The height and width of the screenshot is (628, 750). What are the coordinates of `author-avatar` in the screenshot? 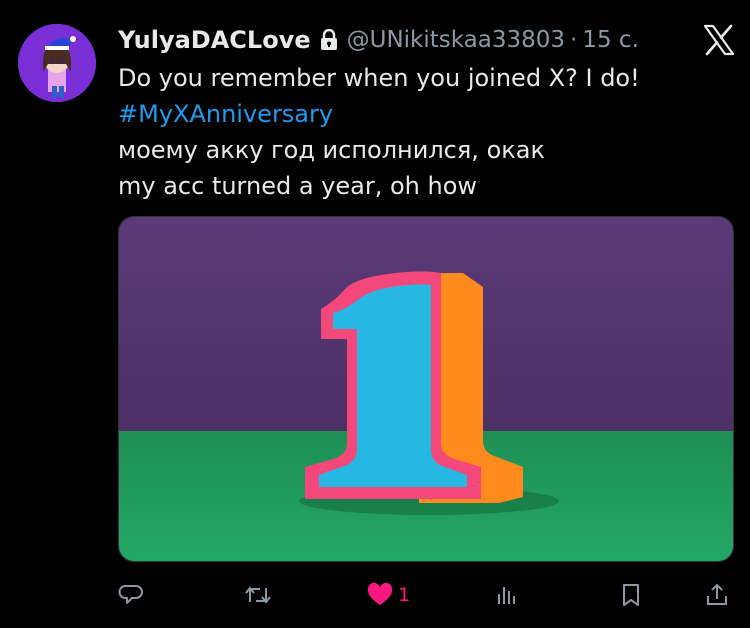 It's located at (57, 63).